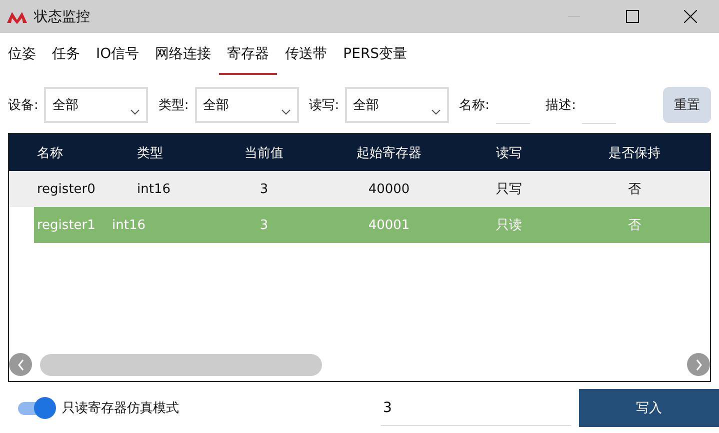 The image size is (719, 433). I want to click on chevron-right-icon, so click(698, 364).